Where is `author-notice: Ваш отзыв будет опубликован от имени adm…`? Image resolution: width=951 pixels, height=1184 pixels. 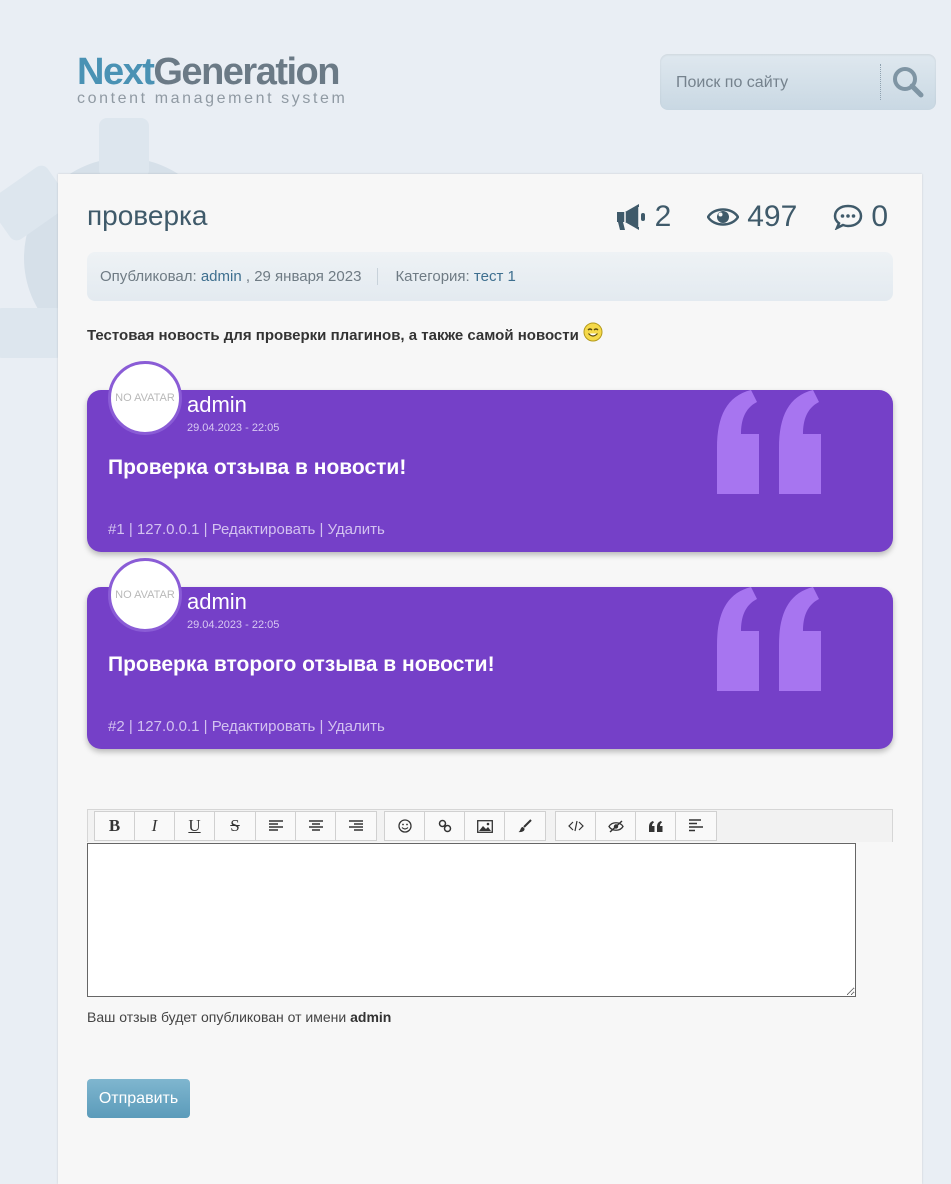
author-notice: Ваш отзыв будет опубликован от имени adm… is located at coordinates (239, 1017).